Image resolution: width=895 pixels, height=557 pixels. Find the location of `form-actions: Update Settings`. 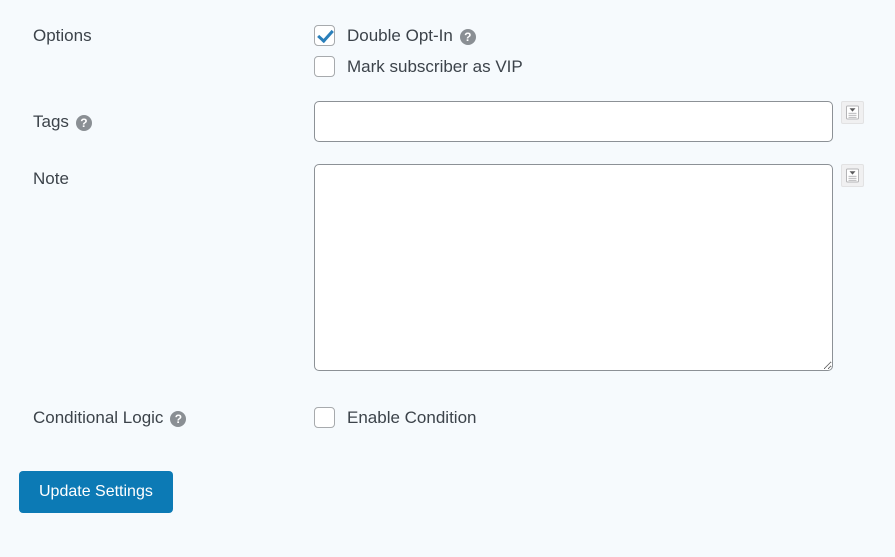

form-actions: Update Settings is located at coordinates (447, 473).